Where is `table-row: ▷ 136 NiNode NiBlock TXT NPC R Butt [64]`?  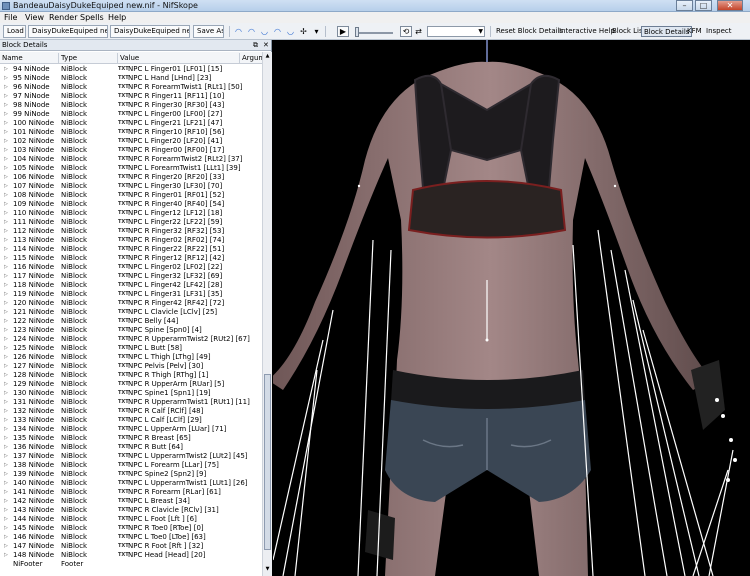
table-row: ▷ 136 NiNode NiBlock TXT NPC R Butt [64] is located at coordinates (131, 447).